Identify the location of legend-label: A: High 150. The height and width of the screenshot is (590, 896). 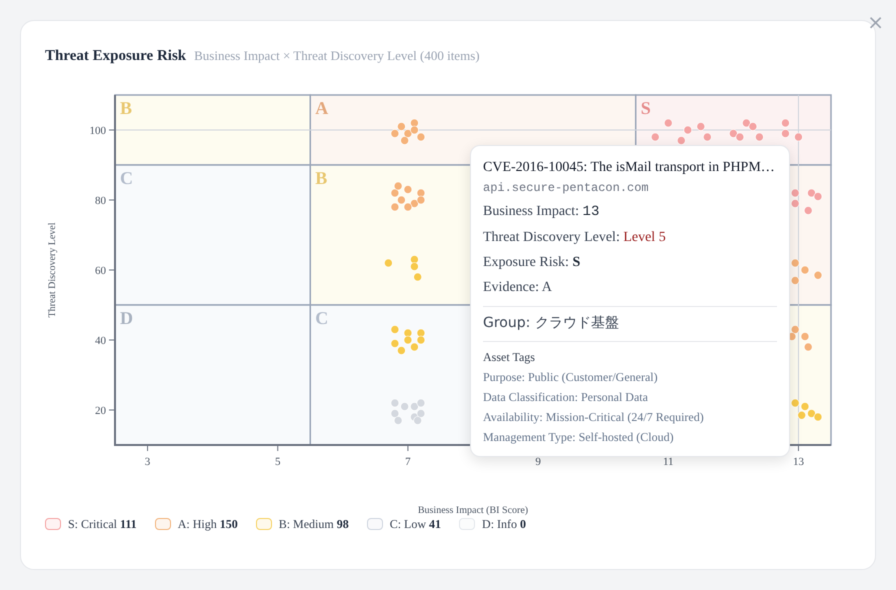
(208, 524).